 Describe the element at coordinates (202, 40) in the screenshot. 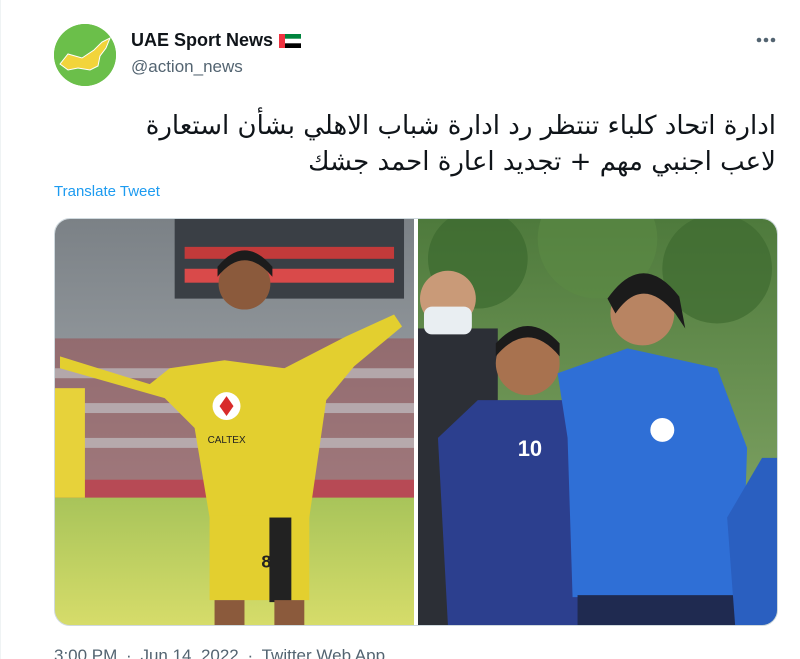

I see `author-name: UAE Sport News` at that location.